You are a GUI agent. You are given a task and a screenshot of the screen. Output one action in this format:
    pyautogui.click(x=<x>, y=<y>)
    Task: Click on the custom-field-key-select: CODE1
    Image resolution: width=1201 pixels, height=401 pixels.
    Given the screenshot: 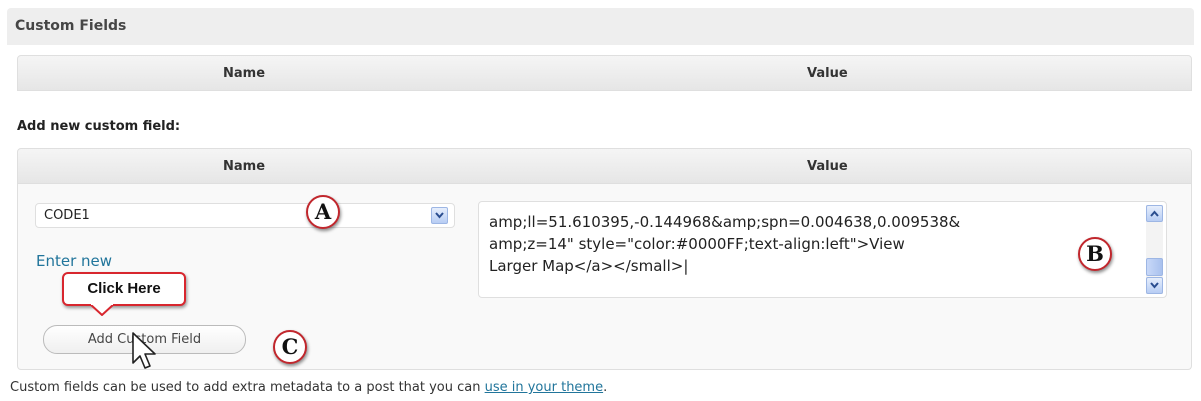 What is the action you would take?
    pyautogui.click(x=245, y=215)
    